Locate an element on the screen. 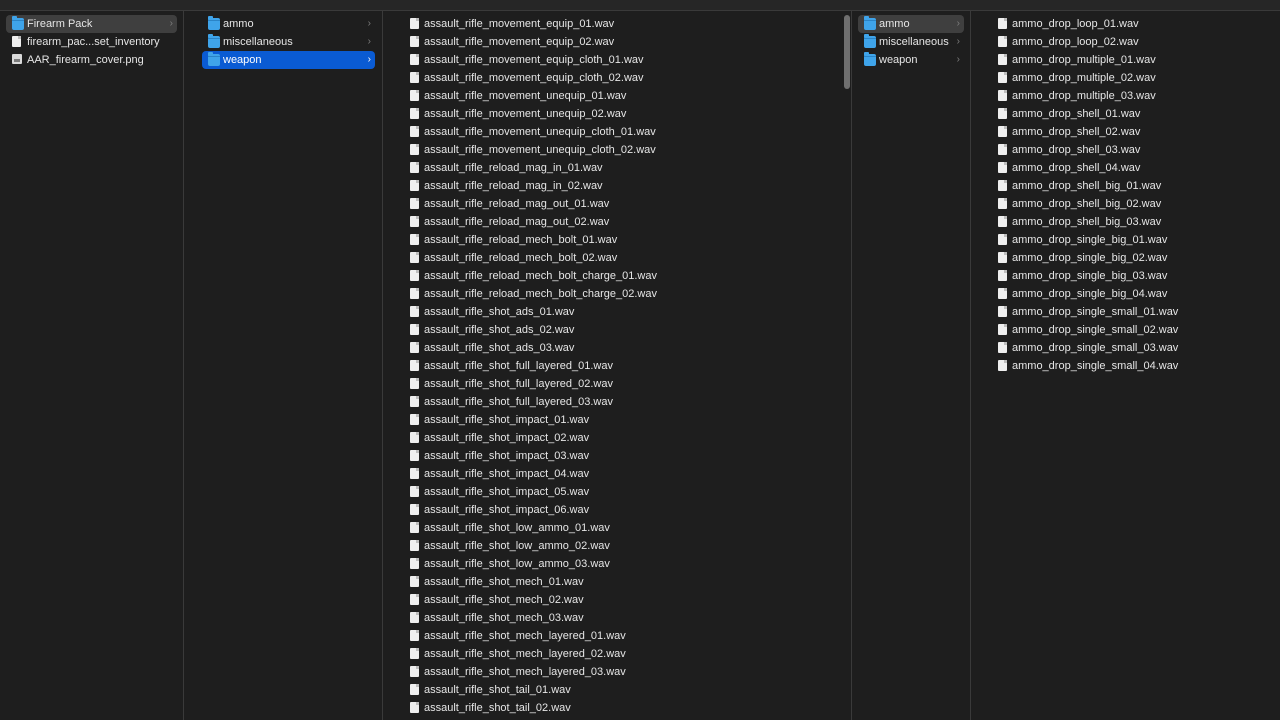 The width and height of the screenshot is (1280, 720). item-label: assault_rifle_shot_impact_02.wav is located at coordinates (507, 438).